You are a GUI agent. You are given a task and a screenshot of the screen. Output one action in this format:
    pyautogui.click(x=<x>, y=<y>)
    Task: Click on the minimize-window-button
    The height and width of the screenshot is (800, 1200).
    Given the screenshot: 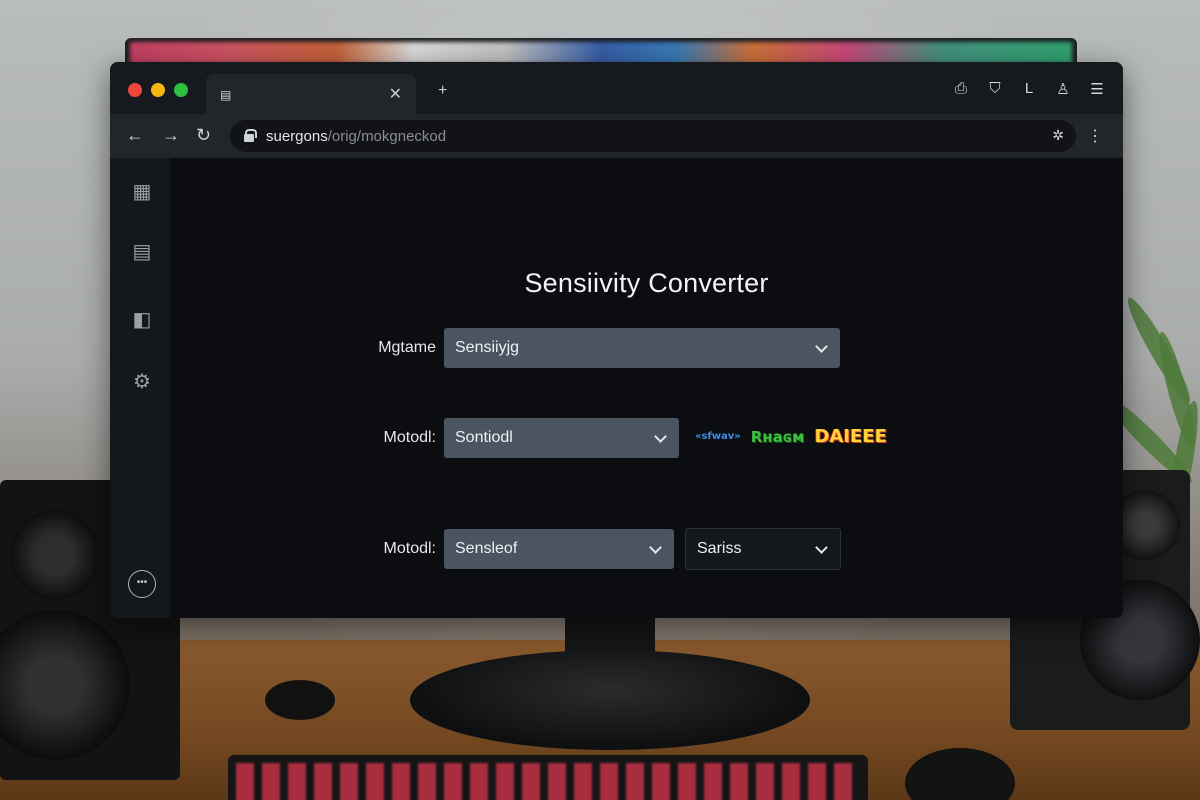 What is the action you would take?
    pyautogui.click(x=158, y=90)
    